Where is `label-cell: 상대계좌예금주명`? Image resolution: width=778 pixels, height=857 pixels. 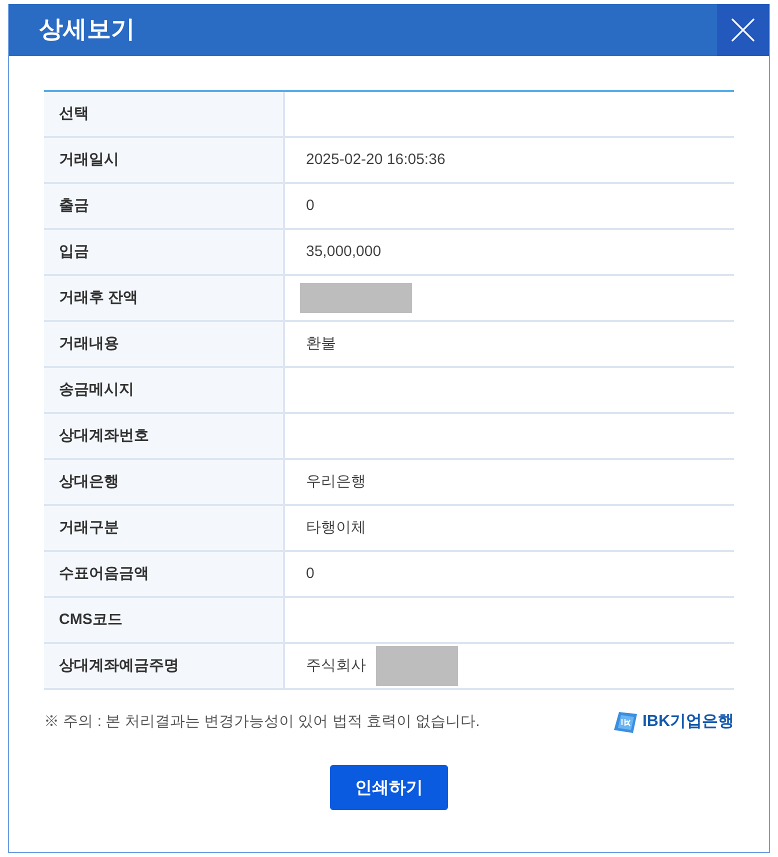 label-cell: 상대계좌예금주명 is located at coordinates (164, 666).